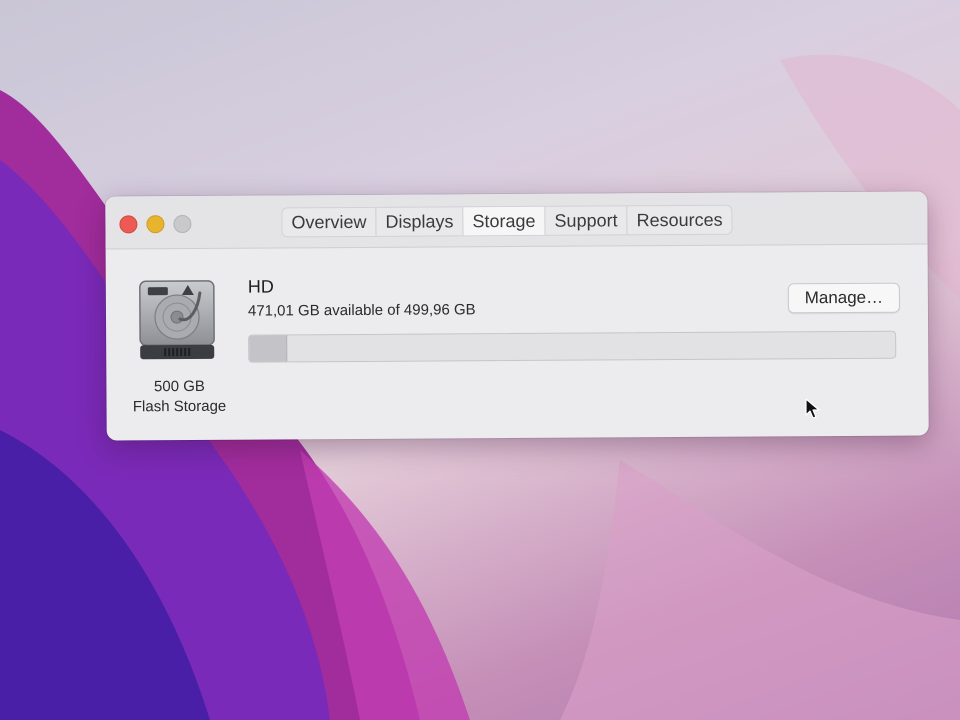 This screenshot has width=960, height=720. I want to click on tab-overview: Overview, so click(329, 222).